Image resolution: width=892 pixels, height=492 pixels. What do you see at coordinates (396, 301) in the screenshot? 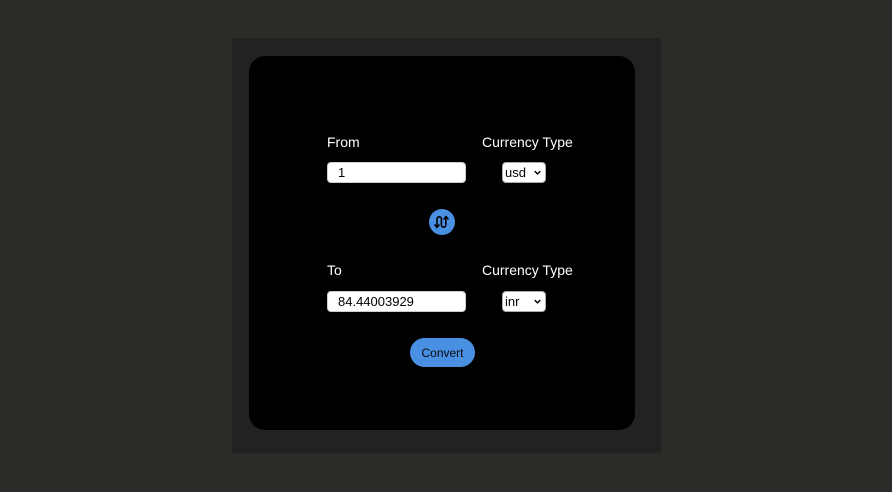
I see `to-amount-input` at bounding box center [396, 301].